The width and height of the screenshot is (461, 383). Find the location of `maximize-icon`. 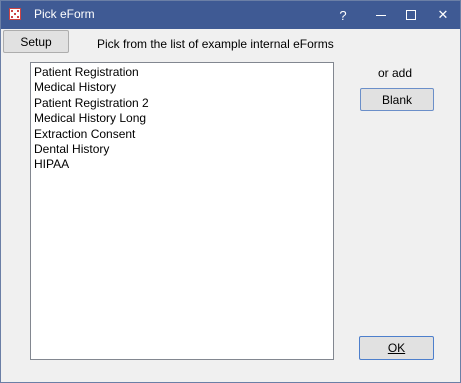

maximize-icon is located at coordinates (411, 15).